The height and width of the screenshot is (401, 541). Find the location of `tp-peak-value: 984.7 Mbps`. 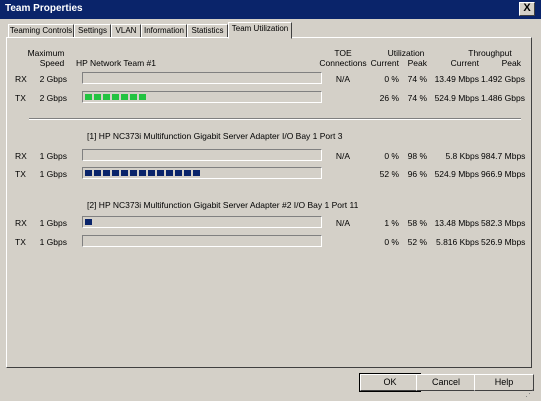

tp-peak-value: 984.7 Mbps is located at coordinates (503, 156).